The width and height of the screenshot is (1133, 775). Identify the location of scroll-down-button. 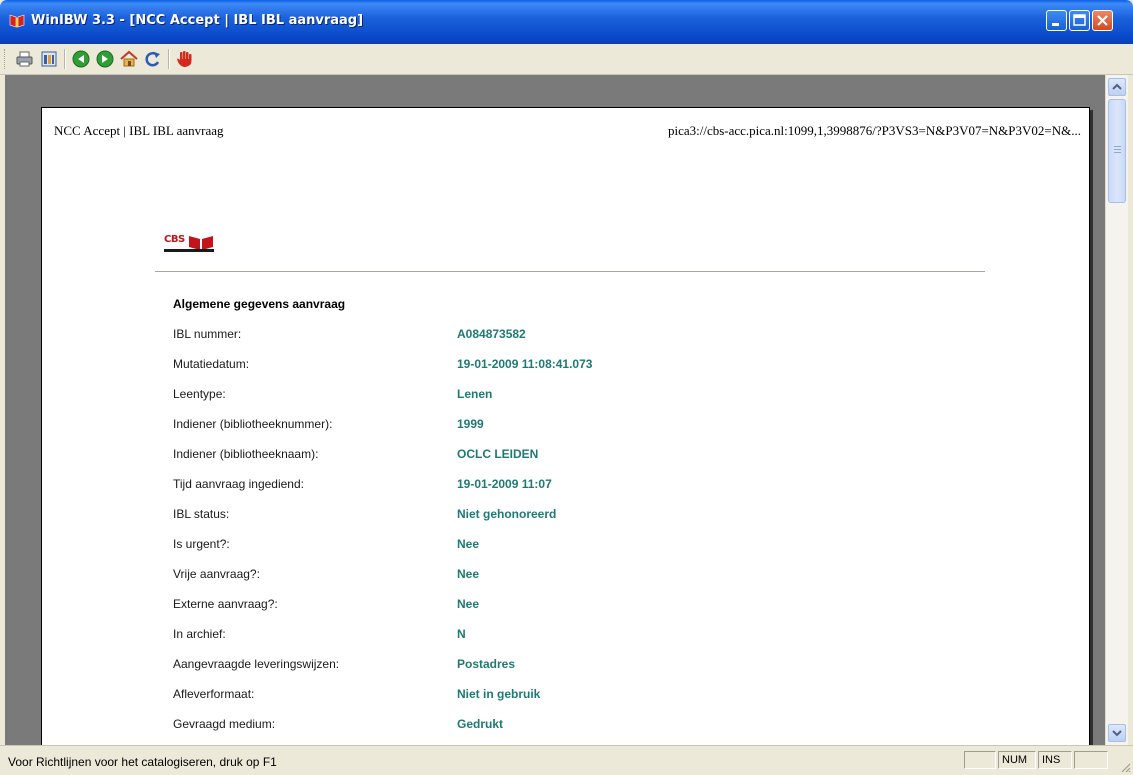
(1117, 733).